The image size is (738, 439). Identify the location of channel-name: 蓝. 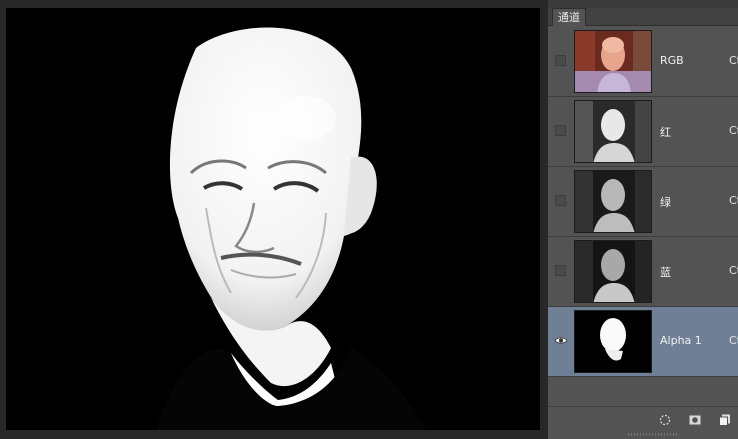
(665, 272).